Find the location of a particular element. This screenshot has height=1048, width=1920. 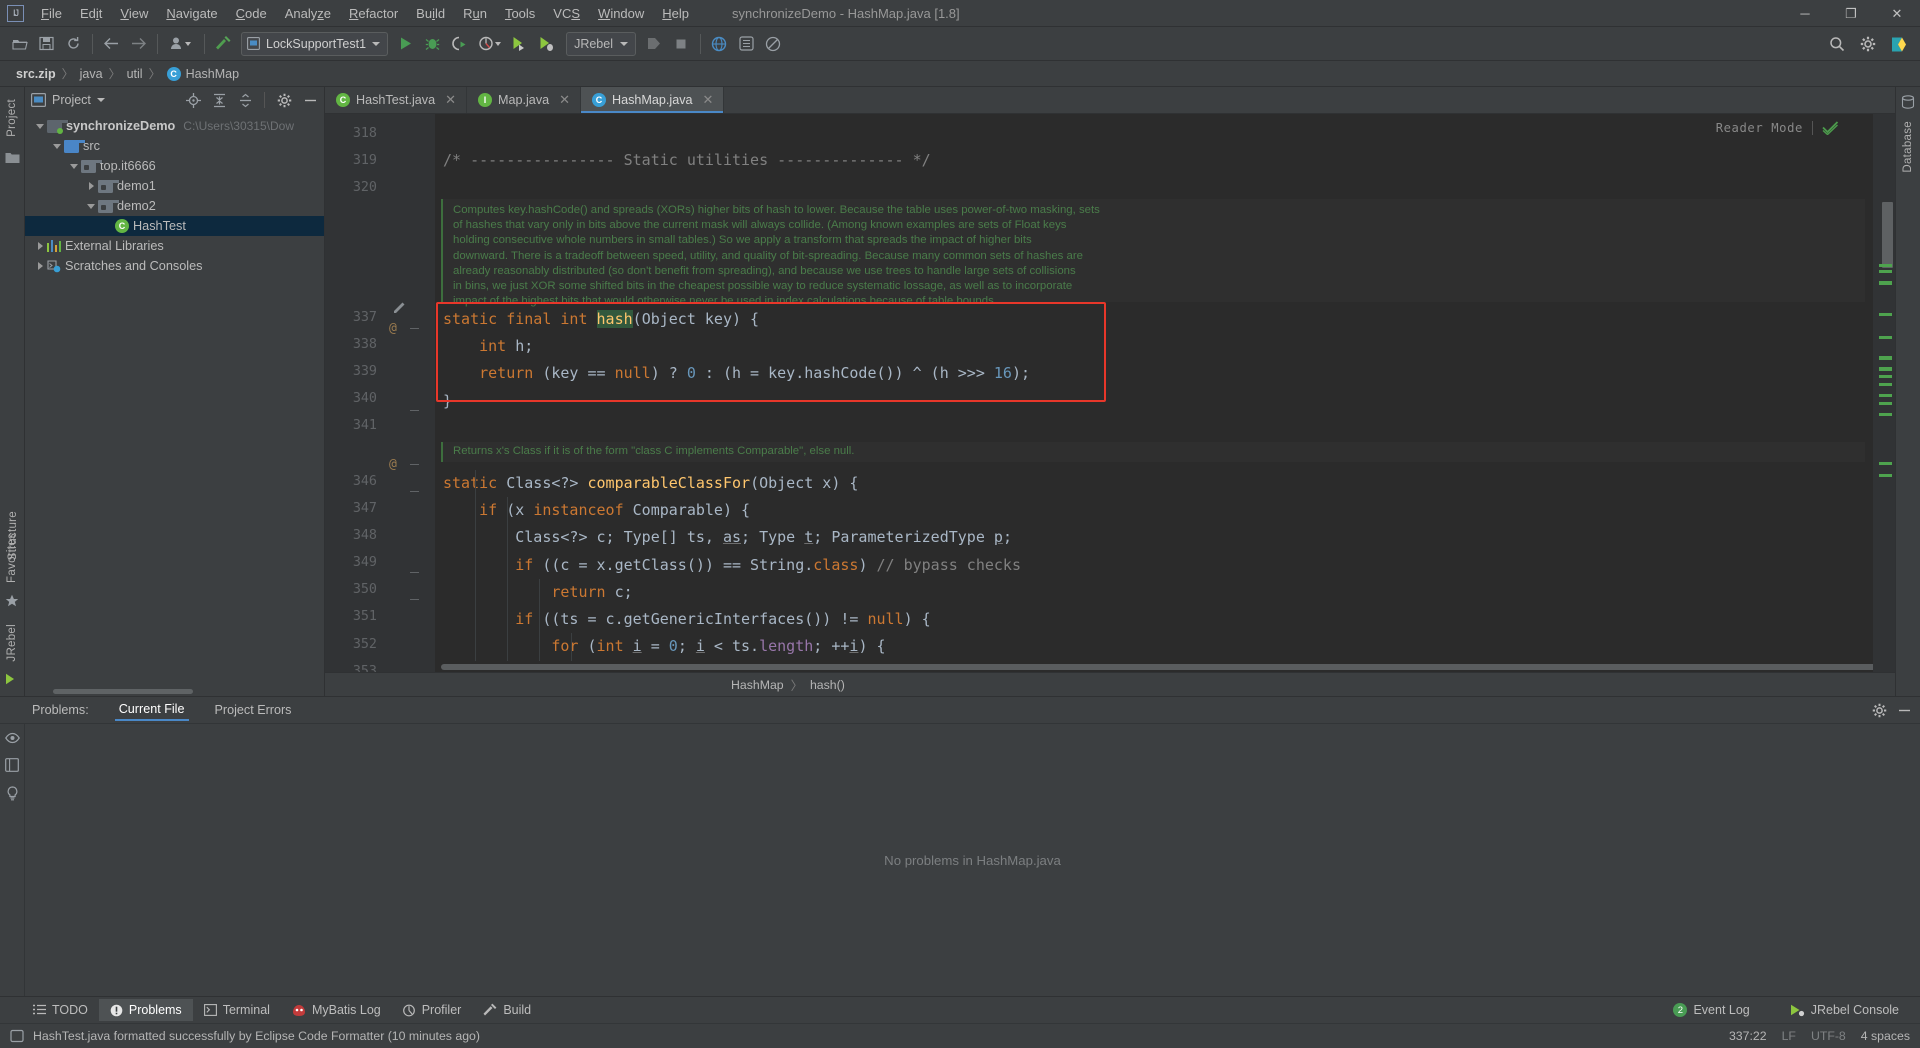

fold-end-icon is located at coordinates (414, 410).